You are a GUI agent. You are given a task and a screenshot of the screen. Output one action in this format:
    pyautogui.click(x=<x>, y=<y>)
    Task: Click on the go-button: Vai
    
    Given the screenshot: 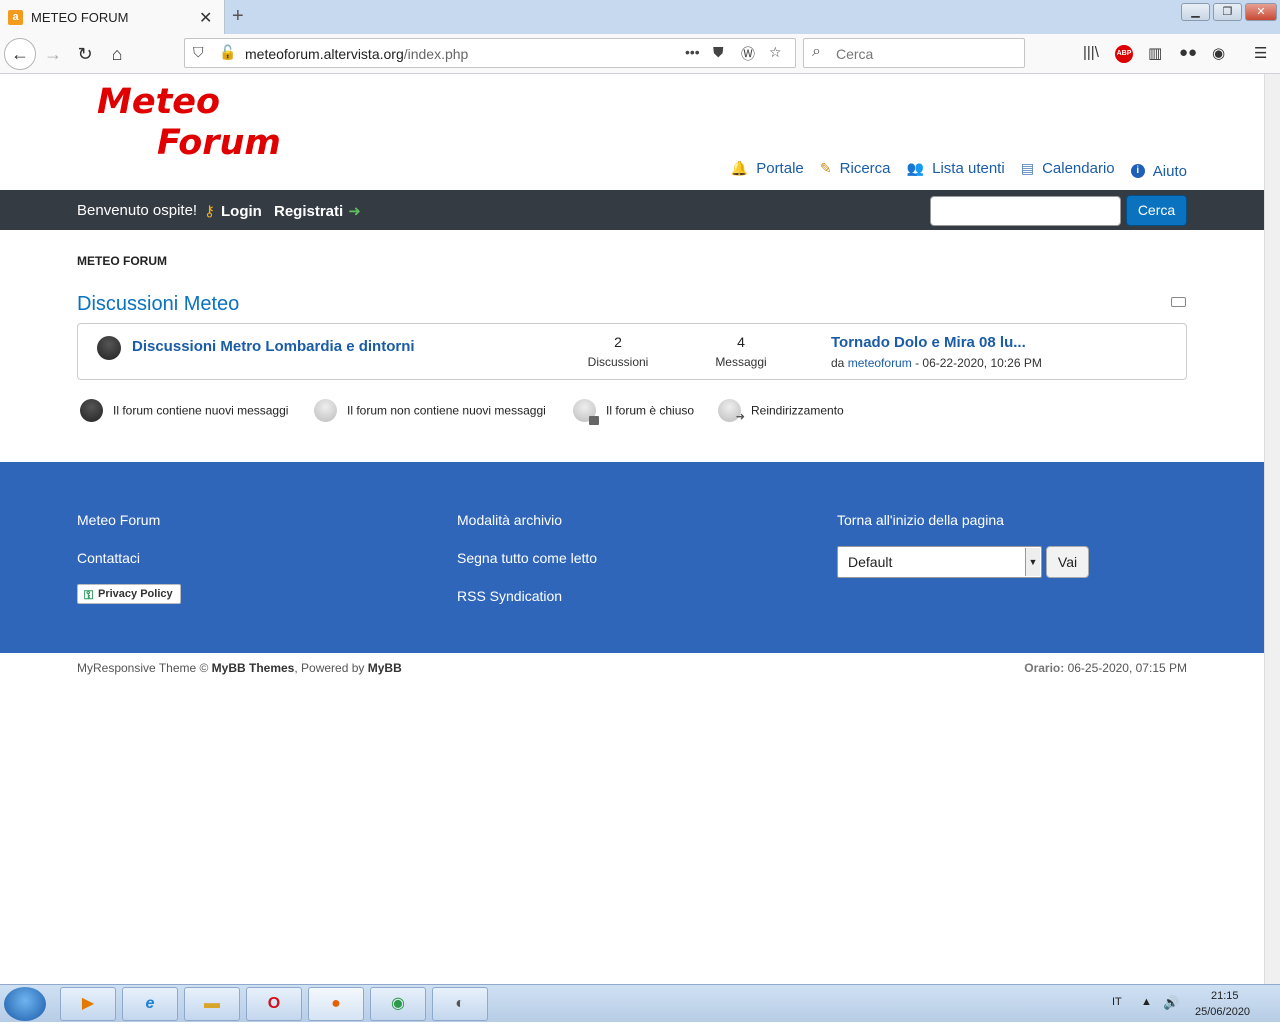 What is the action you would take?
    pyautogui.click(x=1067, y=562)
    